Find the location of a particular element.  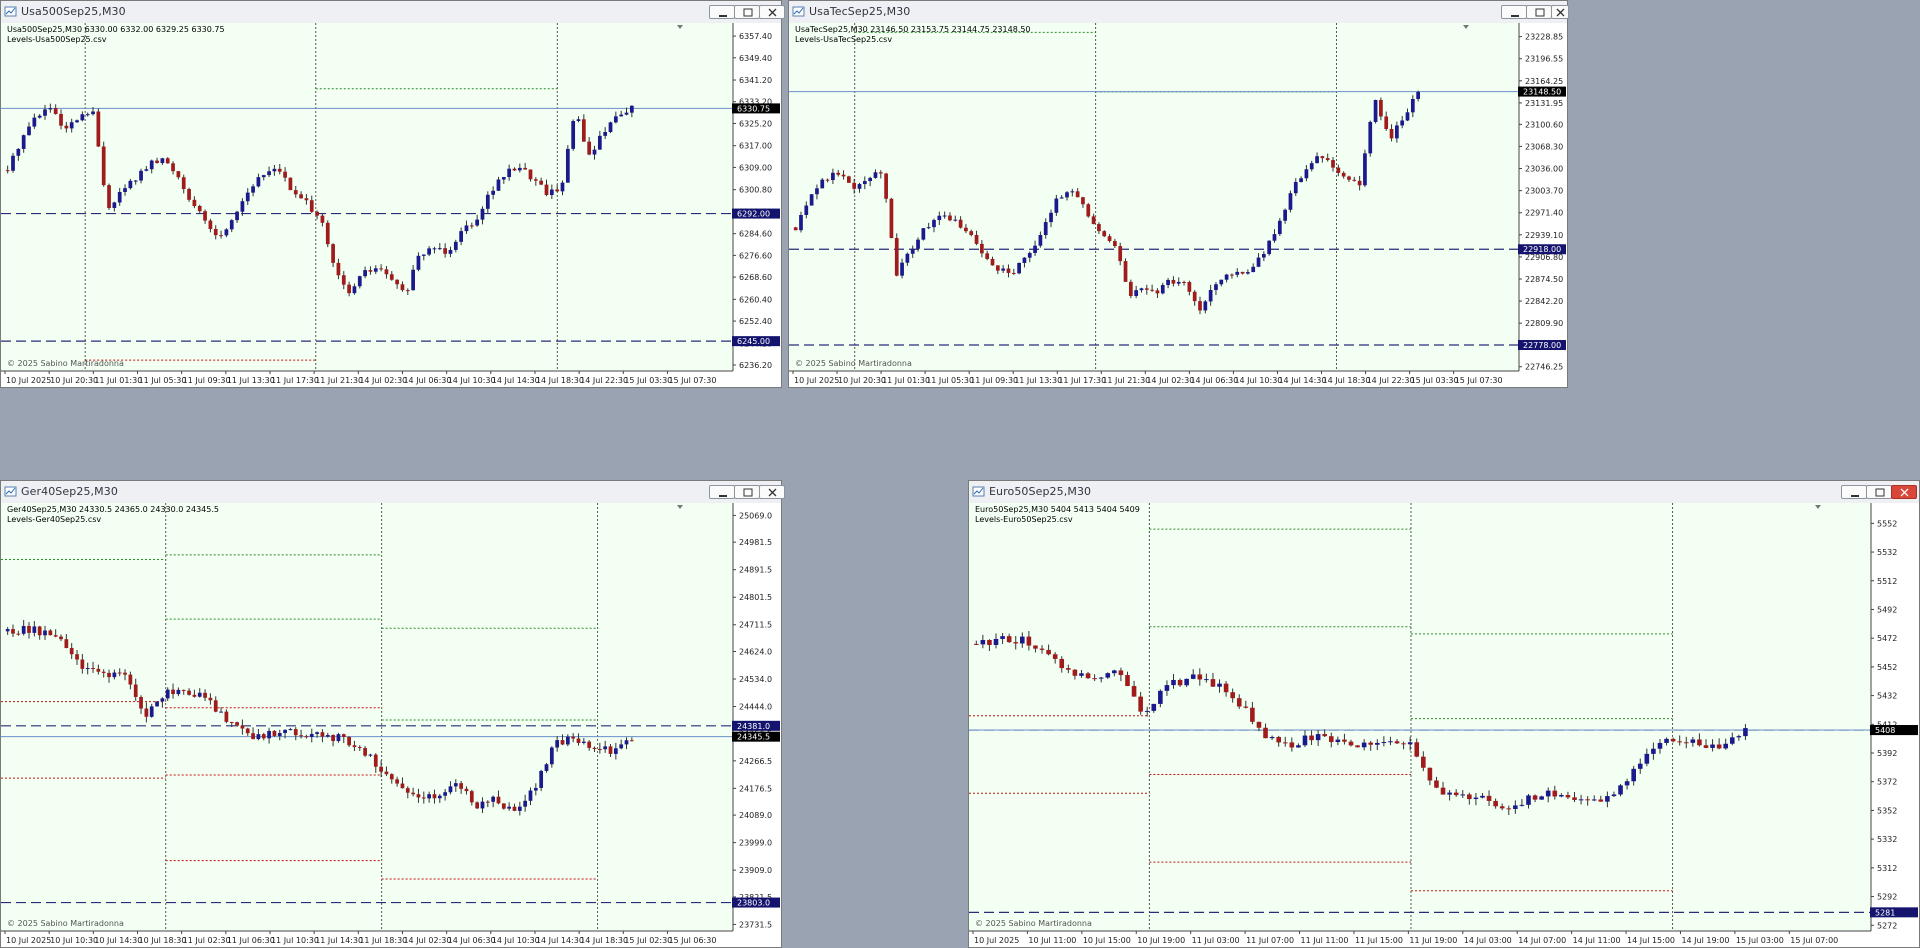

indicator-label: Levels-Euro50Sep25.csv is located at coordinates (1024, 519).